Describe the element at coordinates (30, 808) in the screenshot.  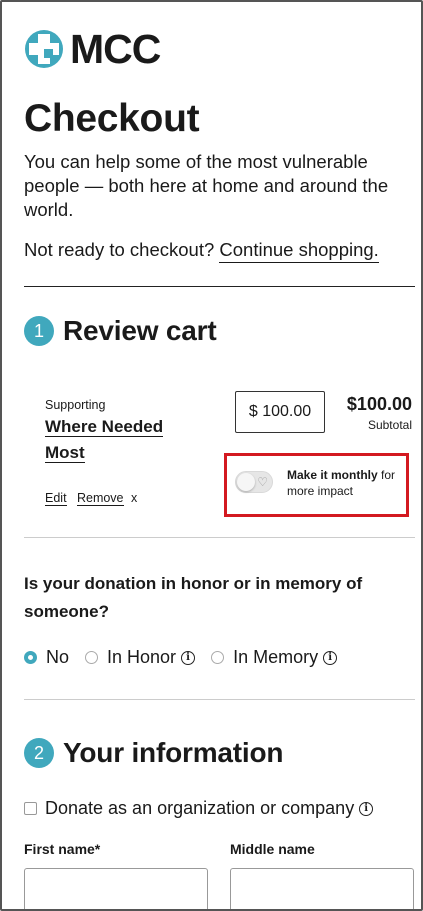
I see `organization-checkbox` at that location.